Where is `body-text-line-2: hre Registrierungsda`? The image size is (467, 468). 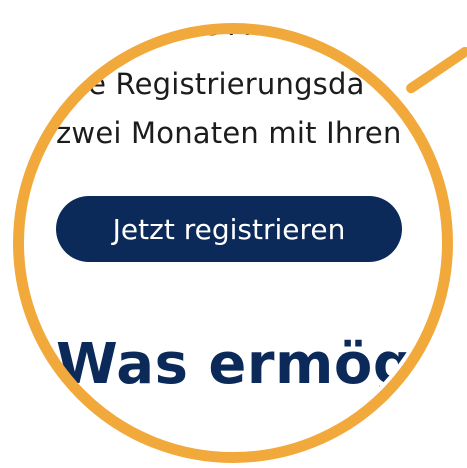
body-text-line-2: hre Registrierungsda is located at coordinates (211, 84).